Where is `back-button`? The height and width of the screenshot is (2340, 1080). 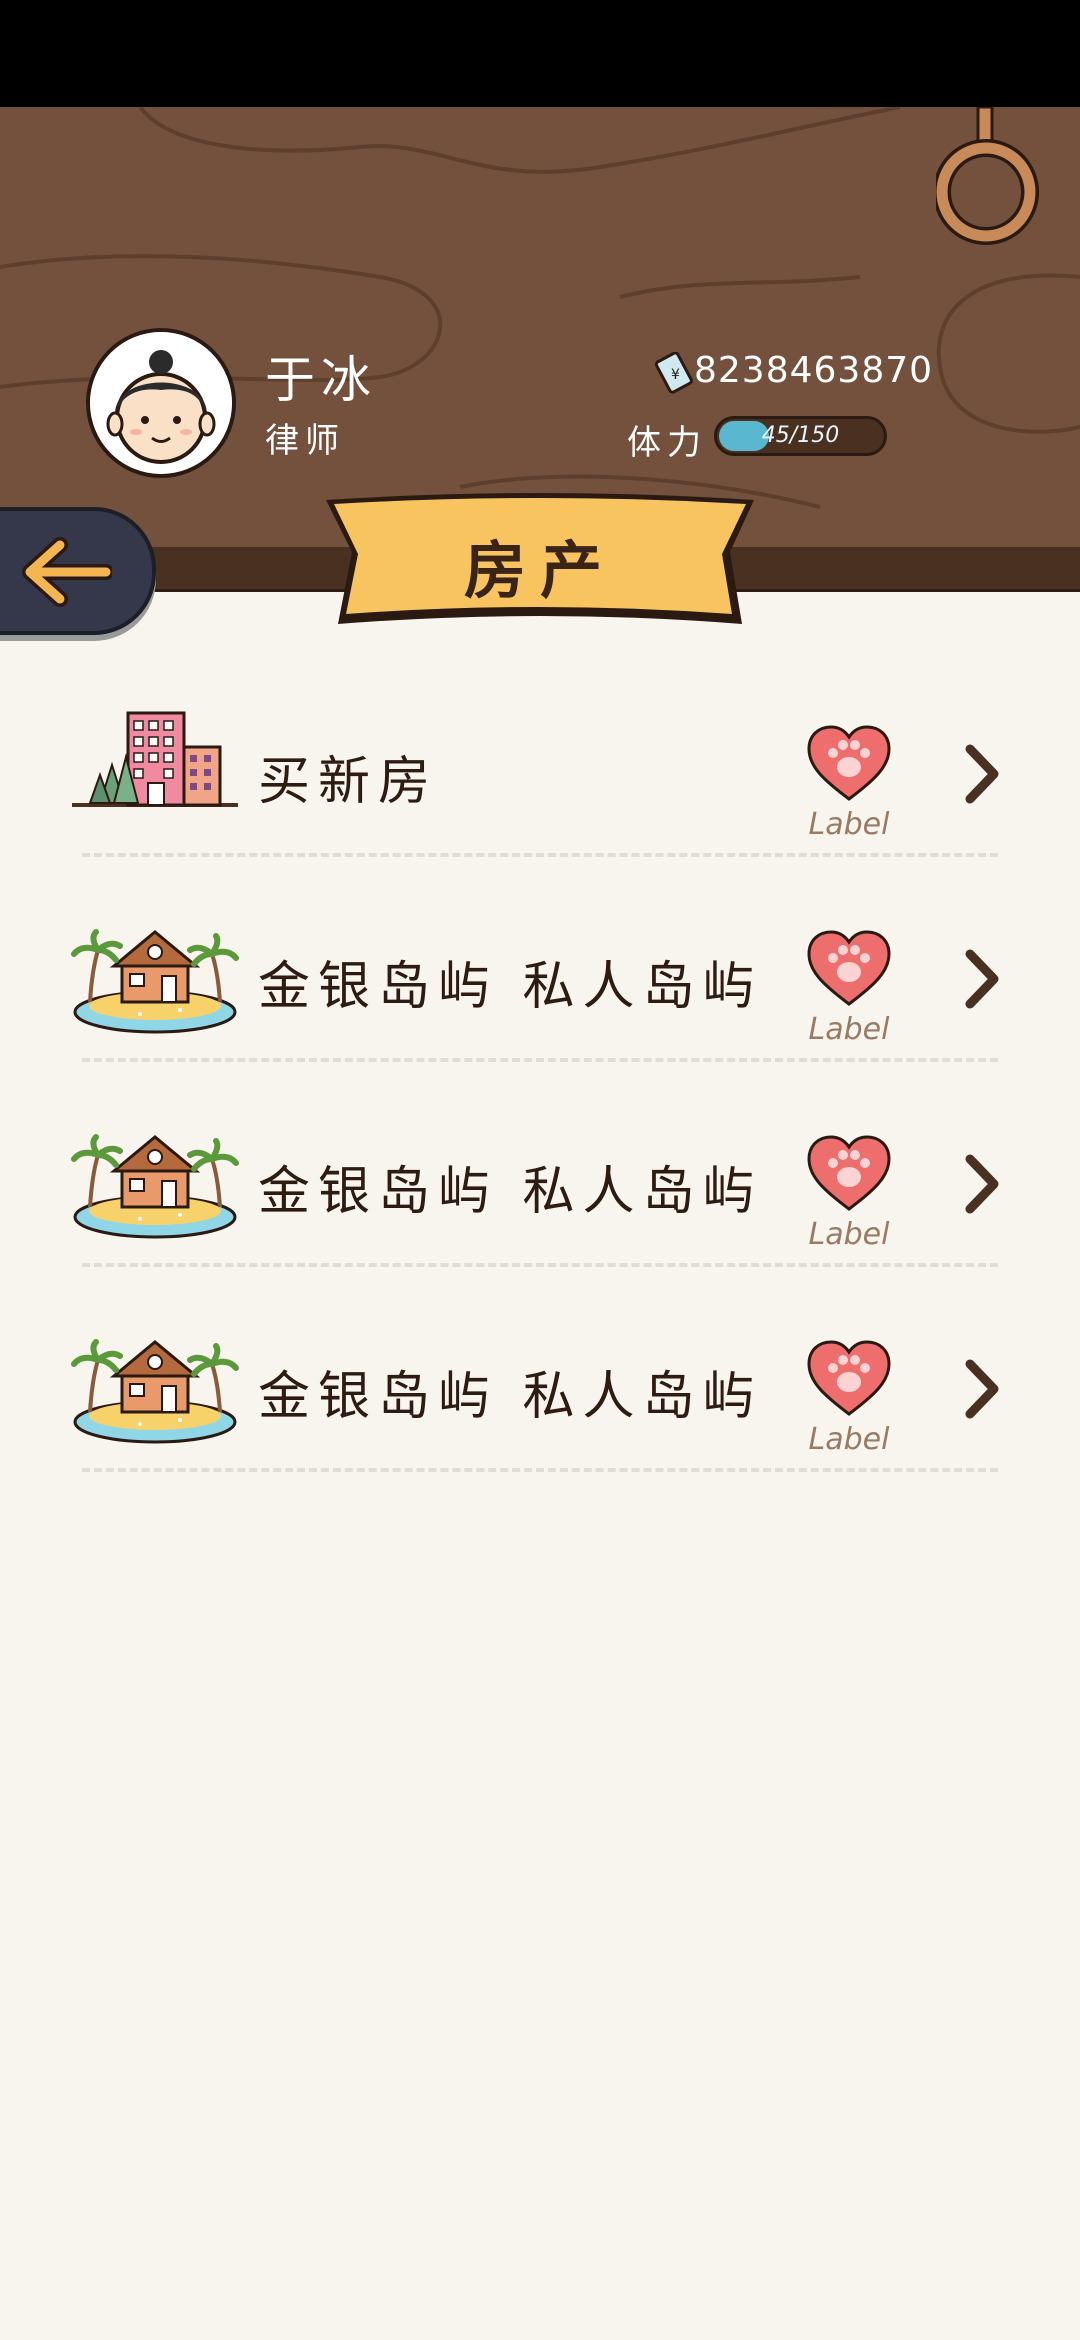
back-button is located at coordinates (78, 571).